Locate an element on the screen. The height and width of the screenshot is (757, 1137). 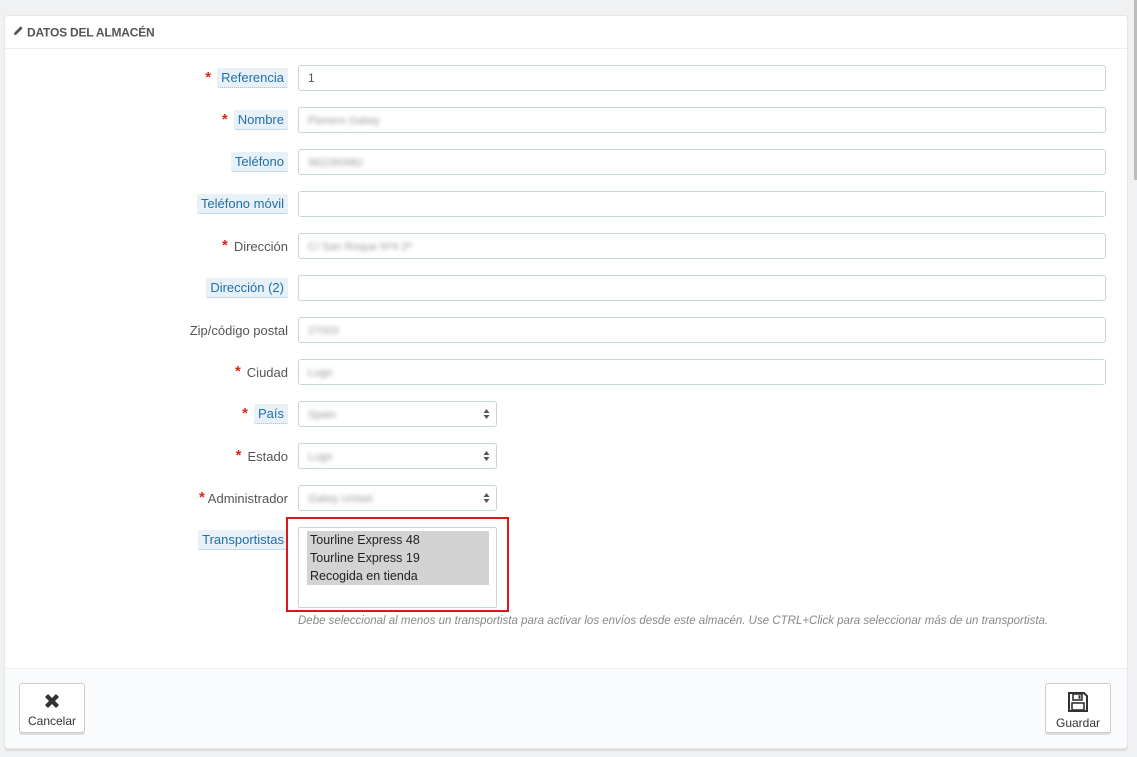
close-icon is located at coordinates (52, 701).